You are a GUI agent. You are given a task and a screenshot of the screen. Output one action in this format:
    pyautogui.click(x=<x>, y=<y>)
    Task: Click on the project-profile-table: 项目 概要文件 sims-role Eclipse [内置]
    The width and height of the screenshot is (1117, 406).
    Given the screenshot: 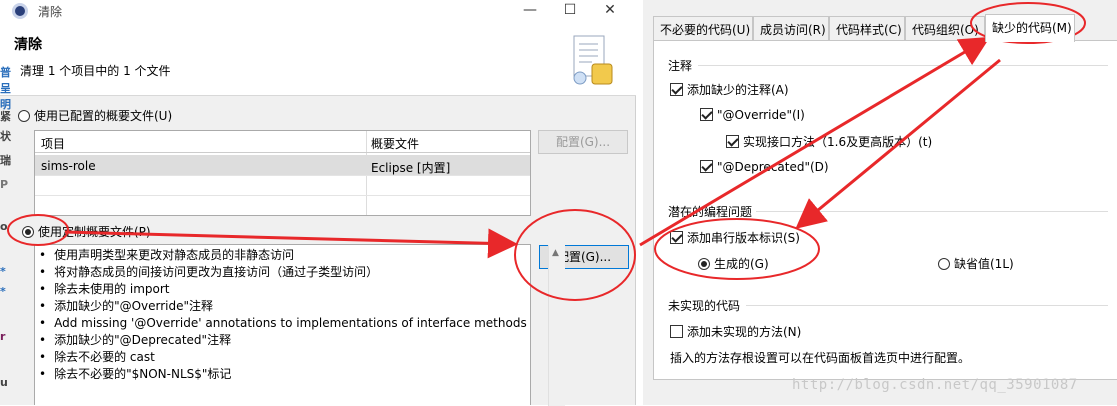 What is the action you would take?
    pyautogui.click(x=282, y=173)
    